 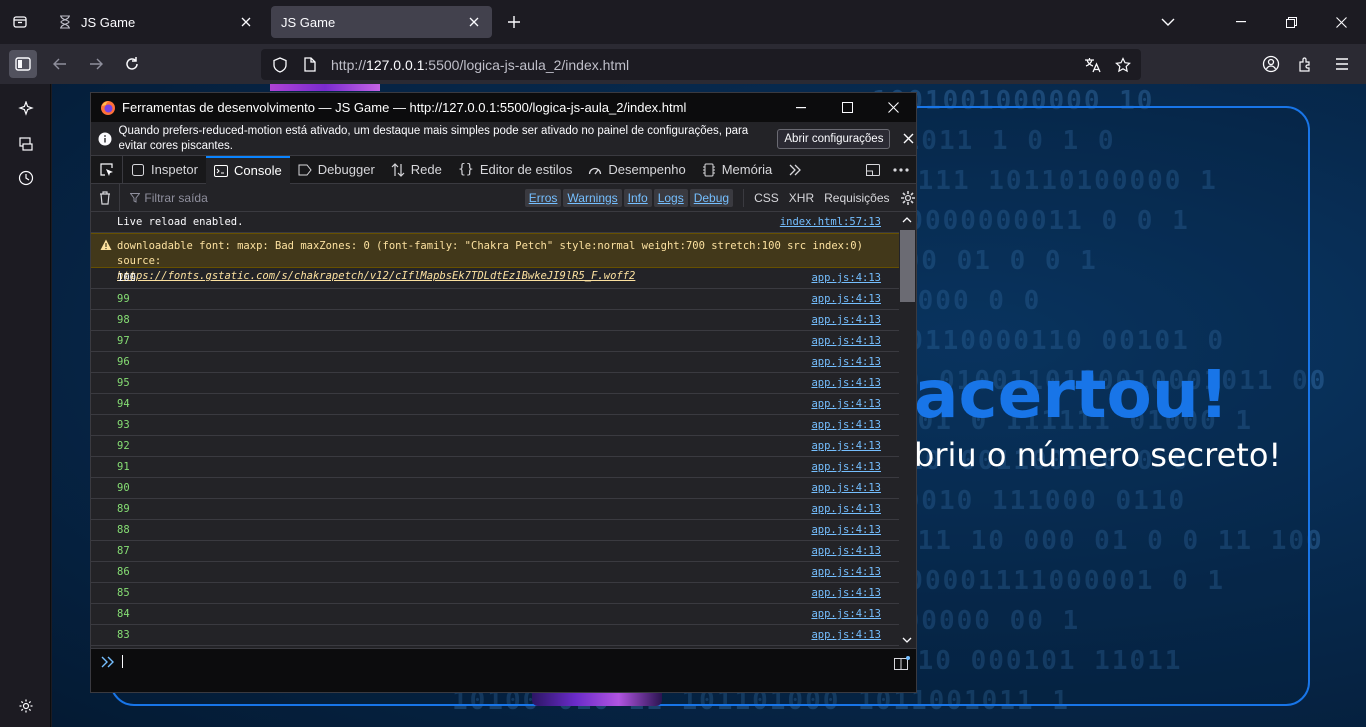 What do you see at coordinates (907, 266) in the screenshot?
I see `scrollbar-thumb` at bounding box center [907, 266].